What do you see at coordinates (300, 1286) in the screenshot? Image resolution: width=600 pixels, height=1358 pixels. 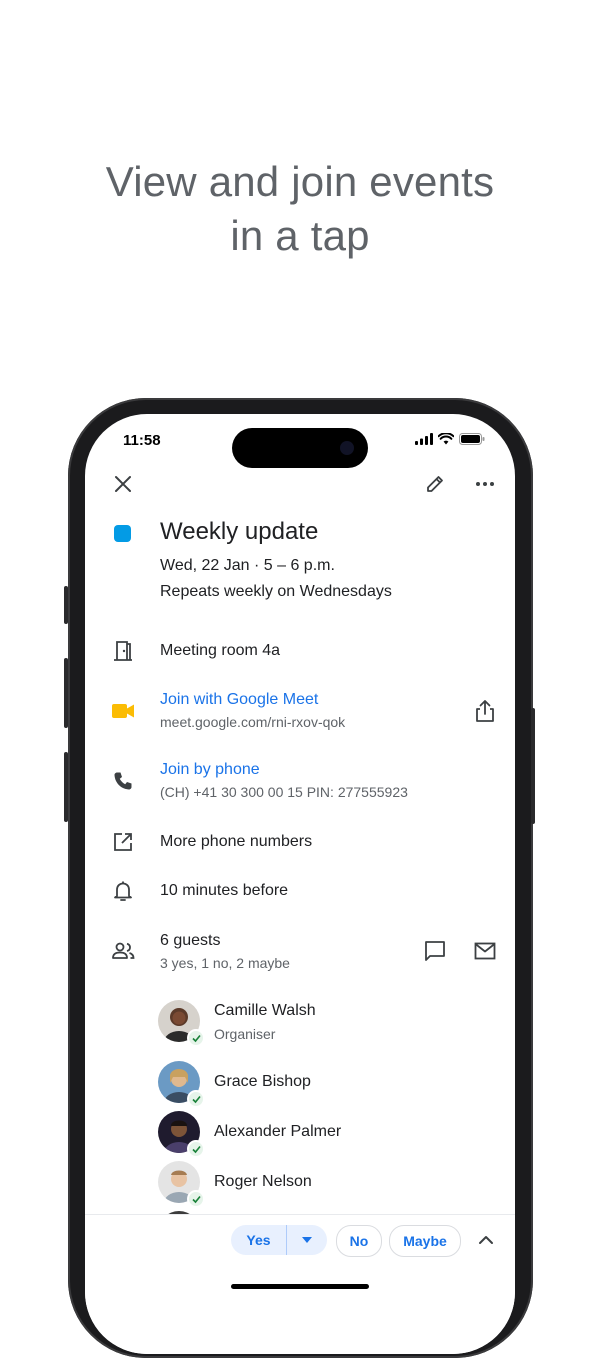 I see `home-indicator` at bounding box center [300, 1286].